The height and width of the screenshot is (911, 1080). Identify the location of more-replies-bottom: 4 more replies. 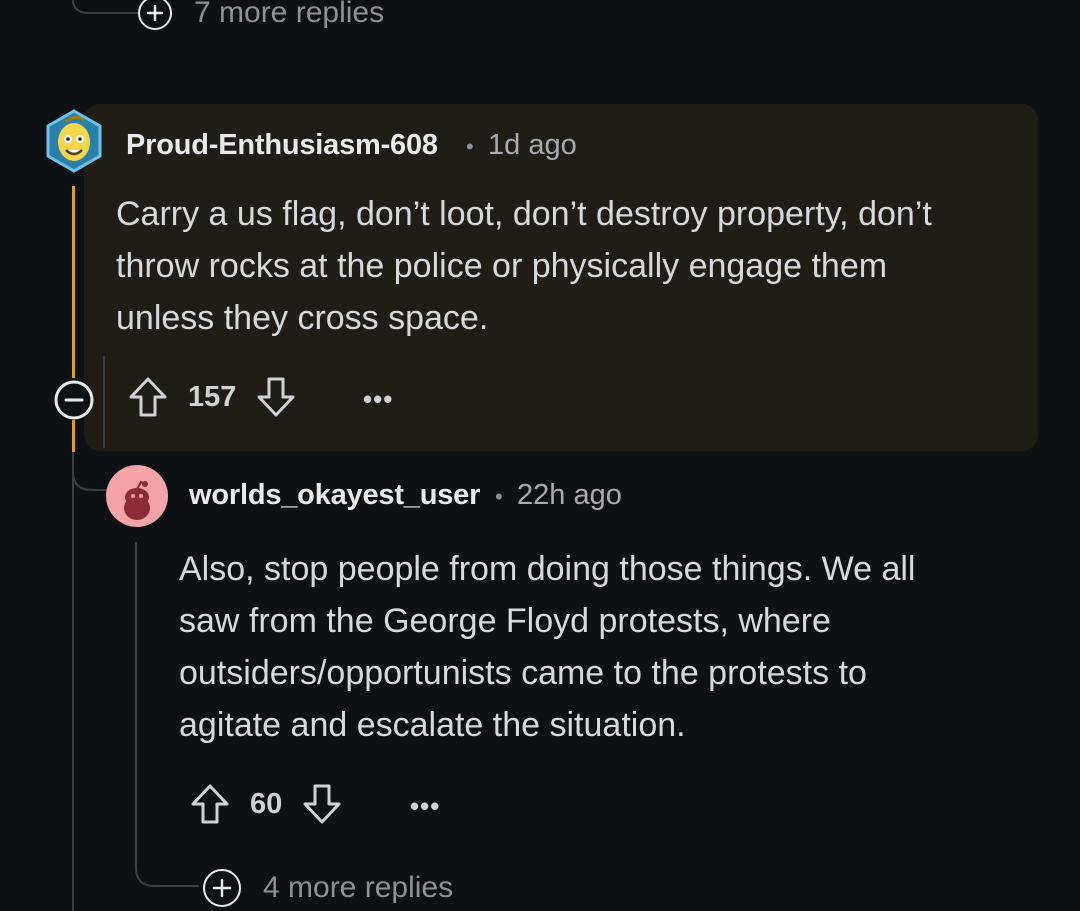
(328, 888).